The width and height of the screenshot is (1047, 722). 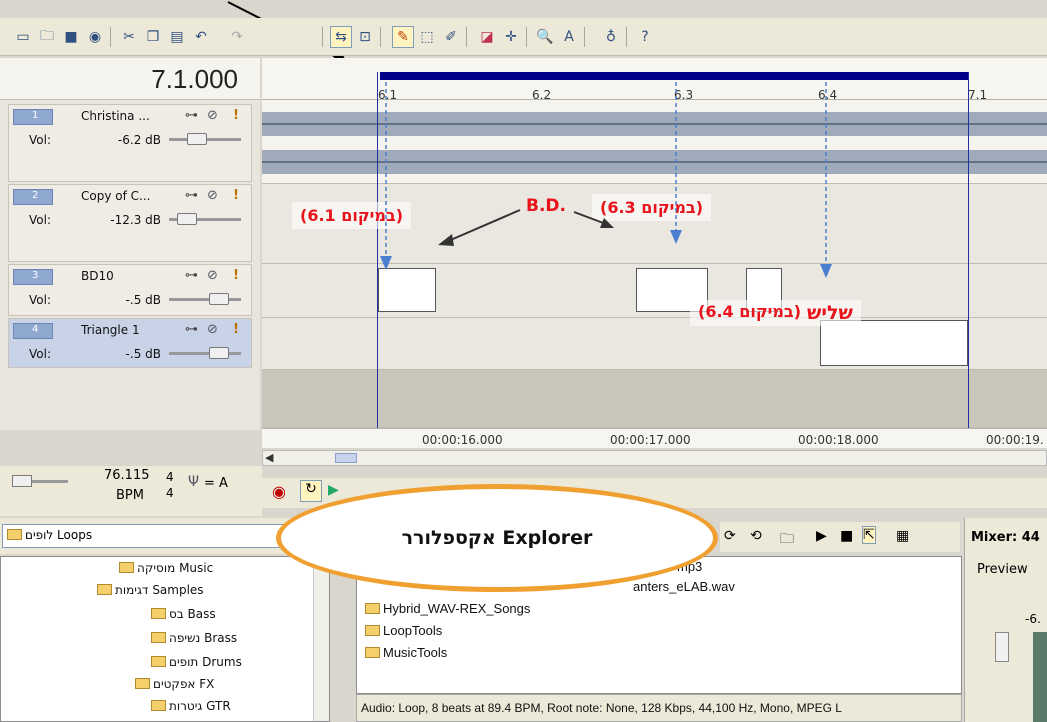 I want to click on track-header-4: 4 Triangle 1 ⊶ ⊘ ! Vol: -.5 dB, so click(x=130, y=343).